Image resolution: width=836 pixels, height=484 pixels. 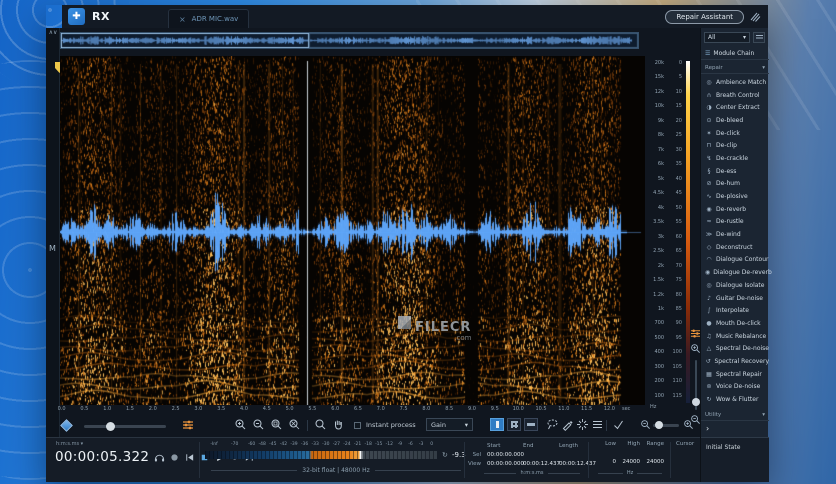 What do you see at coordinates (735, 323) in the screenshot?
I see `module-item: ● Mouth De-click` at bounding box center [735, 323].